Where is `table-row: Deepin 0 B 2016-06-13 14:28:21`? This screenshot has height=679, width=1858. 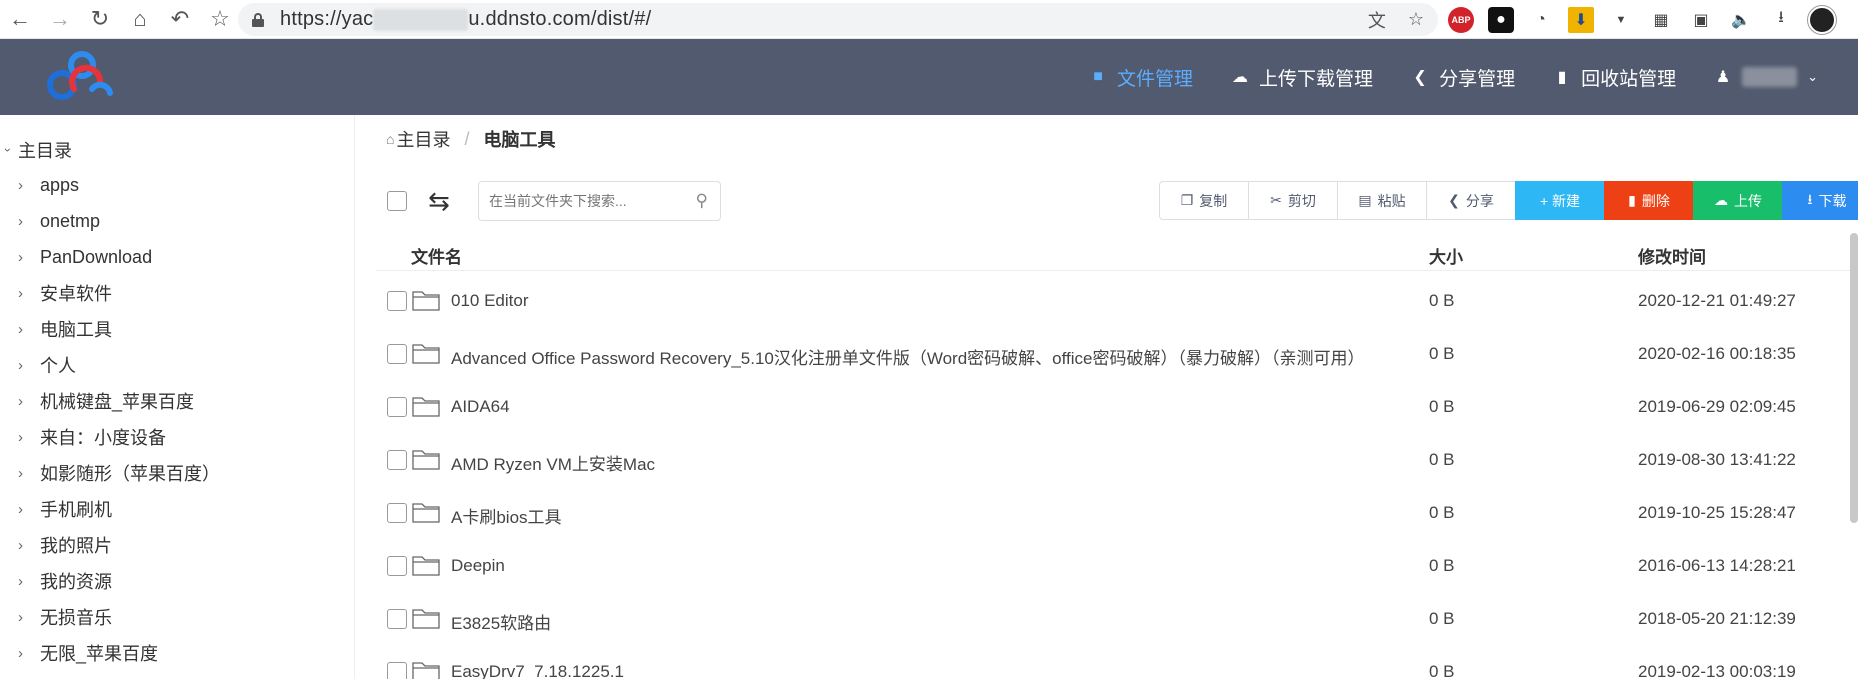 table-row: Deepin 0 B 2016-06-13 14:28:21 is located at coordinates (1117, 566).